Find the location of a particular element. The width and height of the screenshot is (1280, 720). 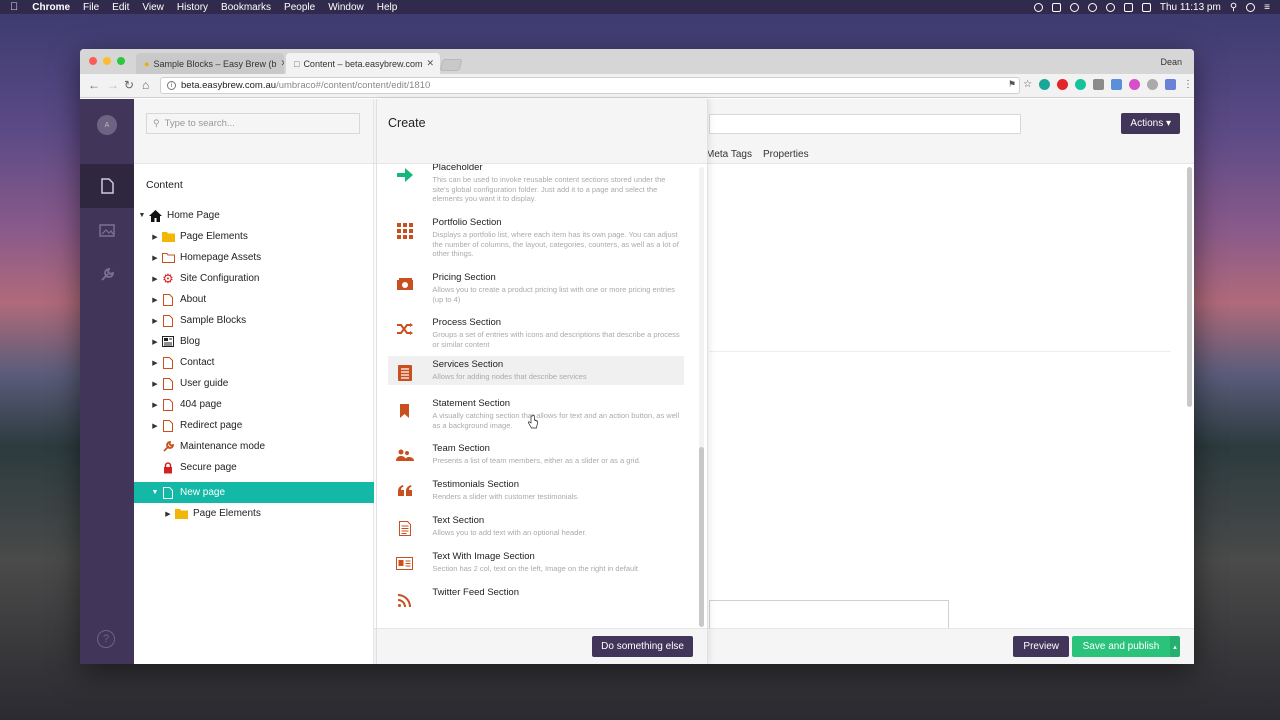

checklist-icon is located at coordinates (1056, 7).